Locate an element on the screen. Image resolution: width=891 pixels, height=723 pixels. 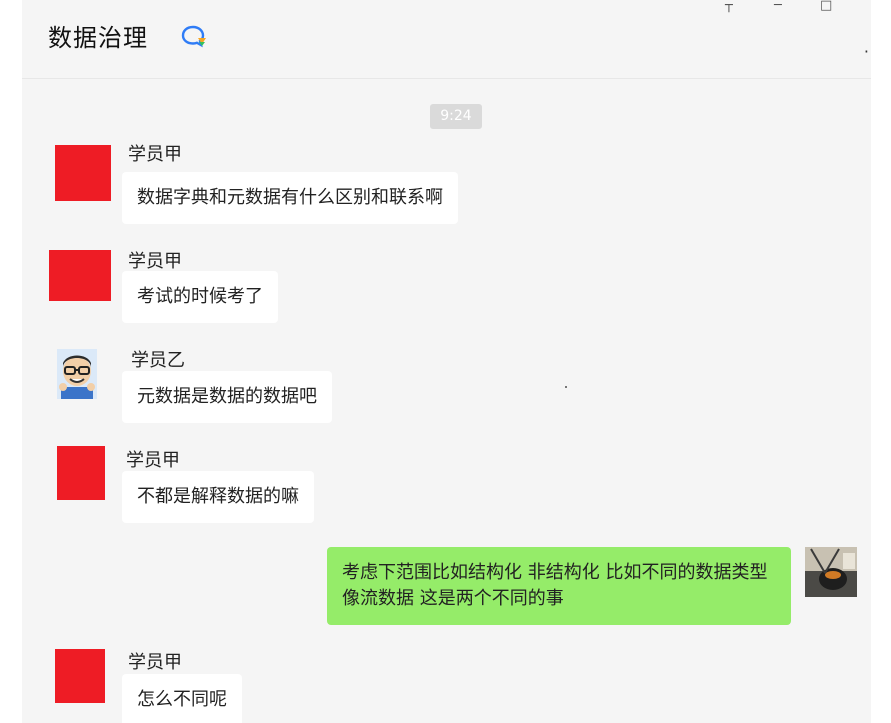
message-bubble: 怎么不同呢 is located at coordinates (182, 698).